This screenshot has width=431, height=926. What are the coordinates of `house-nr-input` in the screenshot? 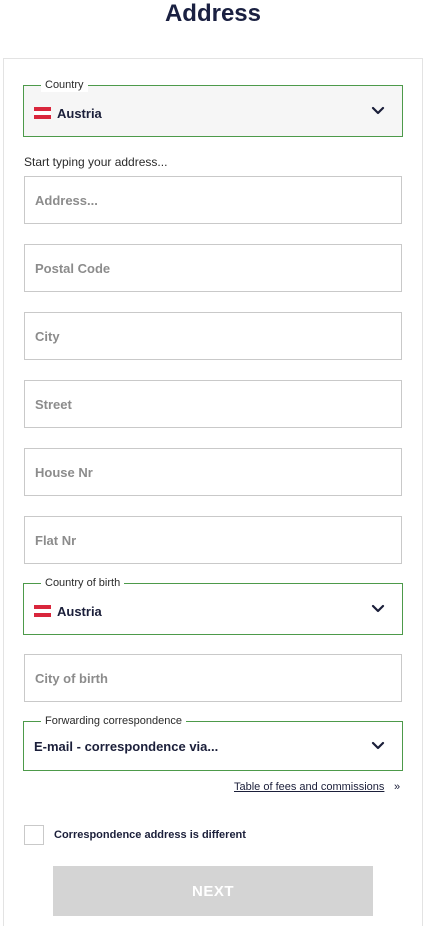 It's located at (213, 472).